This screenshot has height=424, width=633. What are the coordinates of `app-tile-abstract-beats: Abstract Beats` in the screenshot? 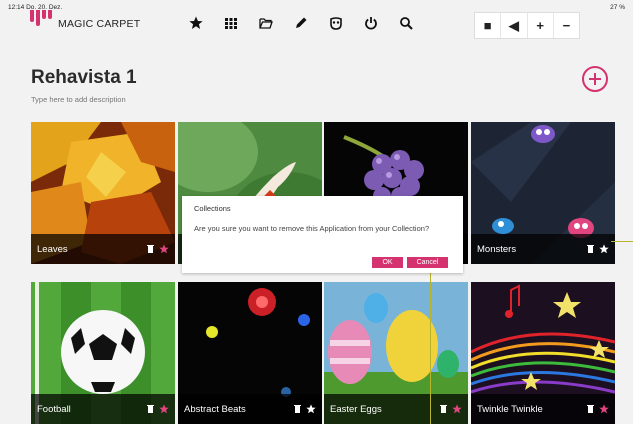 It's located at (250, 353).